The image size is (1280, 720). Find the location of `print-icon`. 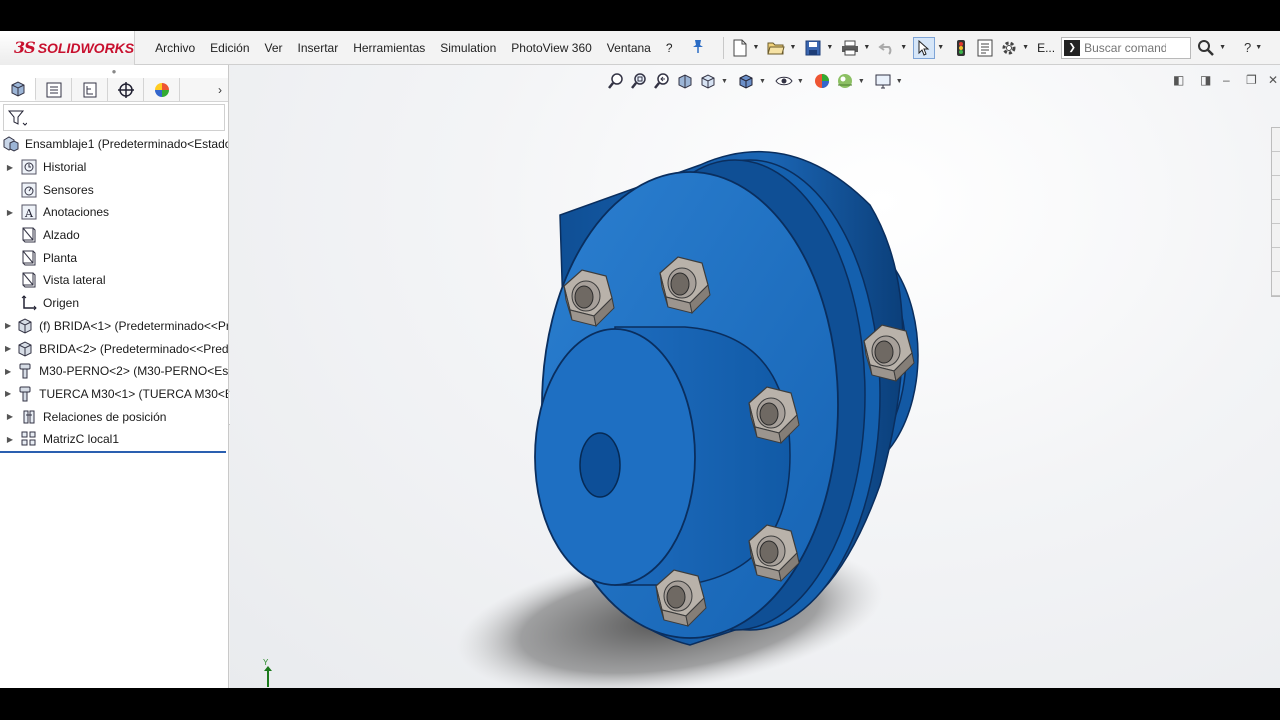

print-icon is located at coordinates (850, 48).